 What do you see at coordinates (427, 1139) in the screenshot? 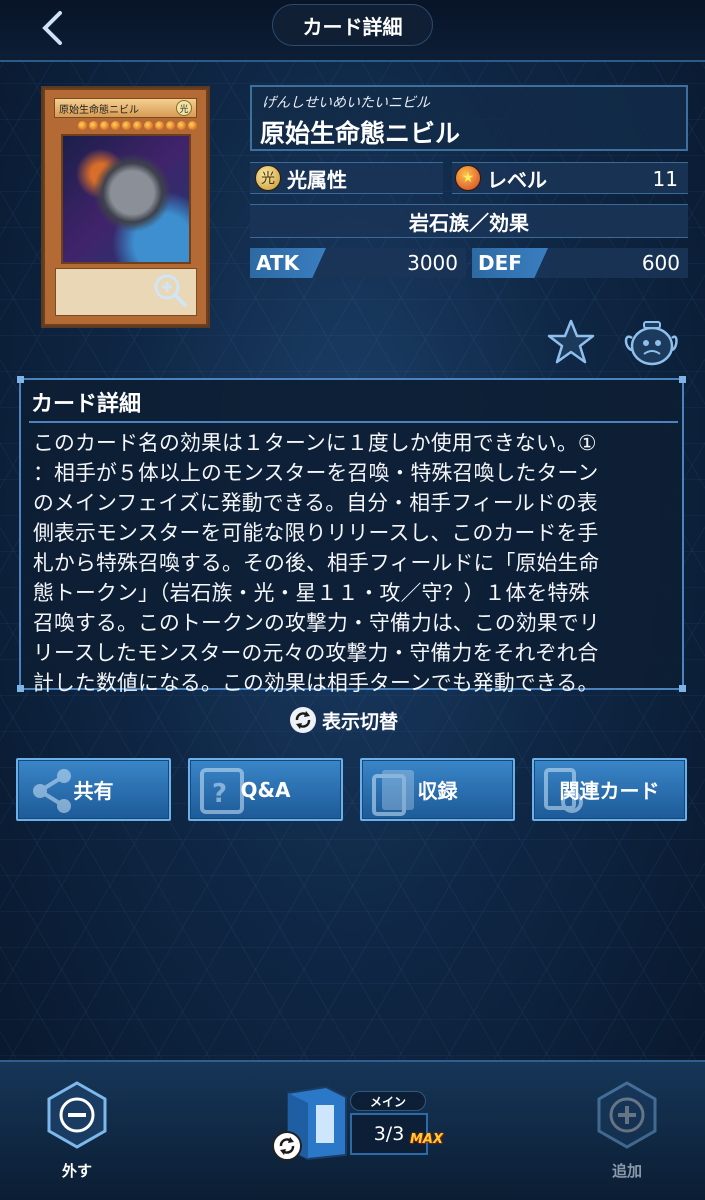
I see `max-badge: MAX` at bounding box center [427, 1139].